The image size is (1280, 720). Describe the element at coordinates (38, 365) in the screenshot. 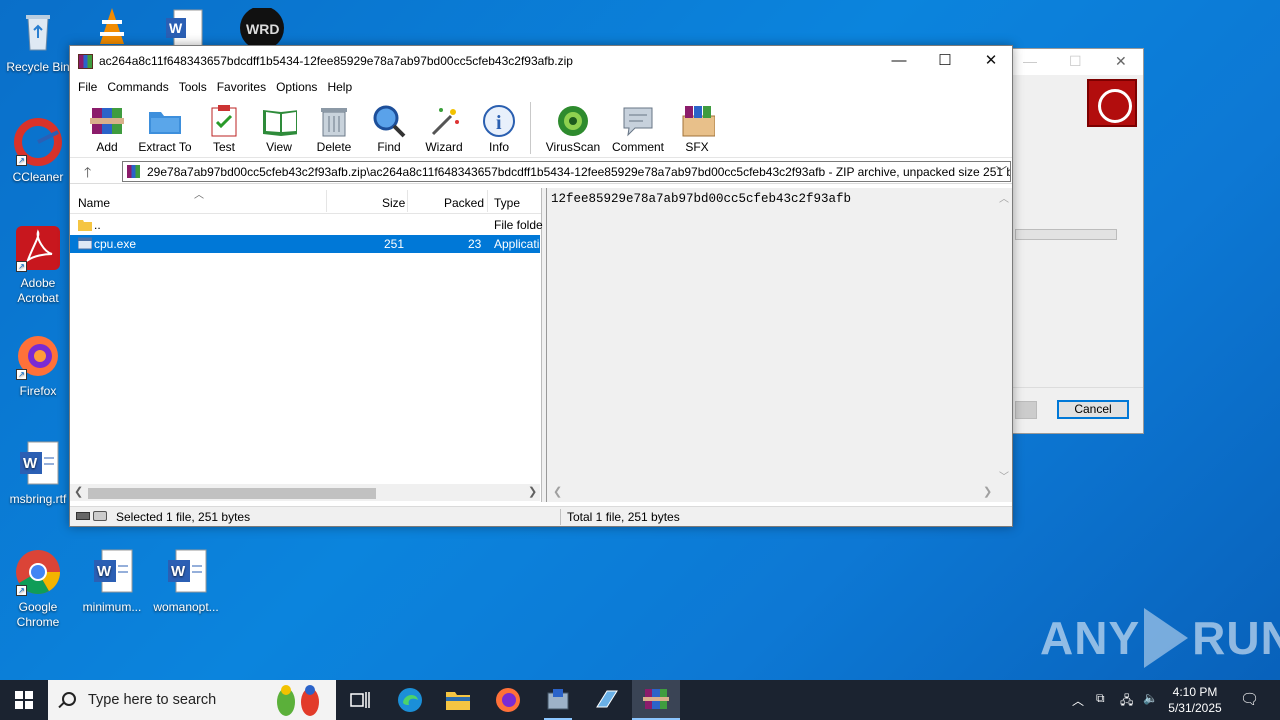

I see `desktop-icon-firefox: ↗ Firefox` at that location.